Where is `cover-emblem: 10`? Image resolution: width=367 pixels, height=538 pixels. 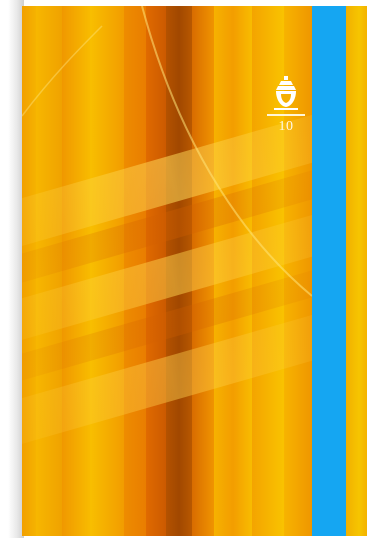 cover-emblem: 10 is located at coordinates (286, 116).